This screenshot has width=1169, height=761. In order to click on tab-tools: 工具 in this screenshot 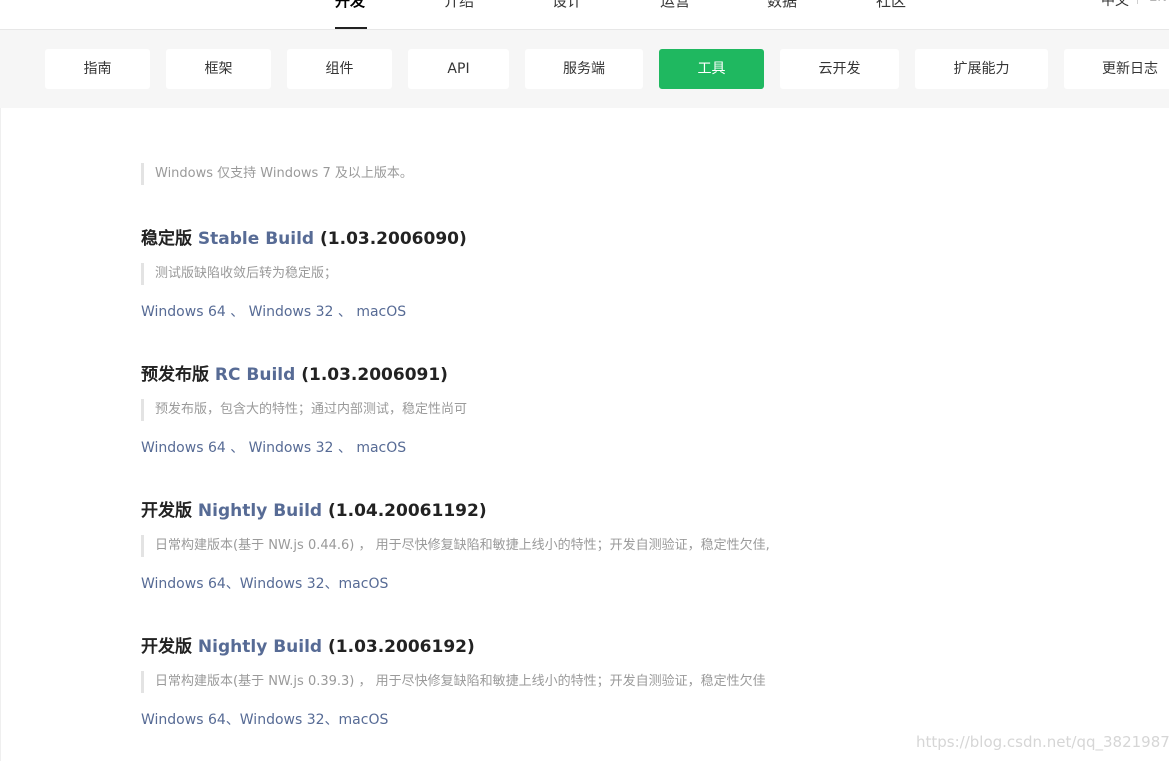, I will do `click(711, 69)`.